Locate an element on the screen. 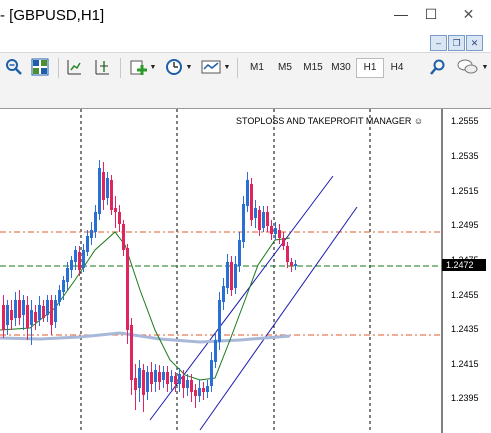 The width and height of the screenshot is (491, 433). close-button: ✕ is located at coordinates (468, 14).